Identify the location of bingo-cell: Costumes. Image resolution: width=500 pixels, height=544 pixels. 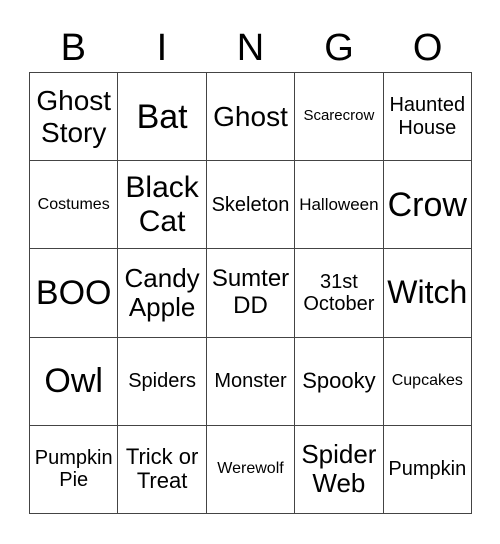
(74, 205).